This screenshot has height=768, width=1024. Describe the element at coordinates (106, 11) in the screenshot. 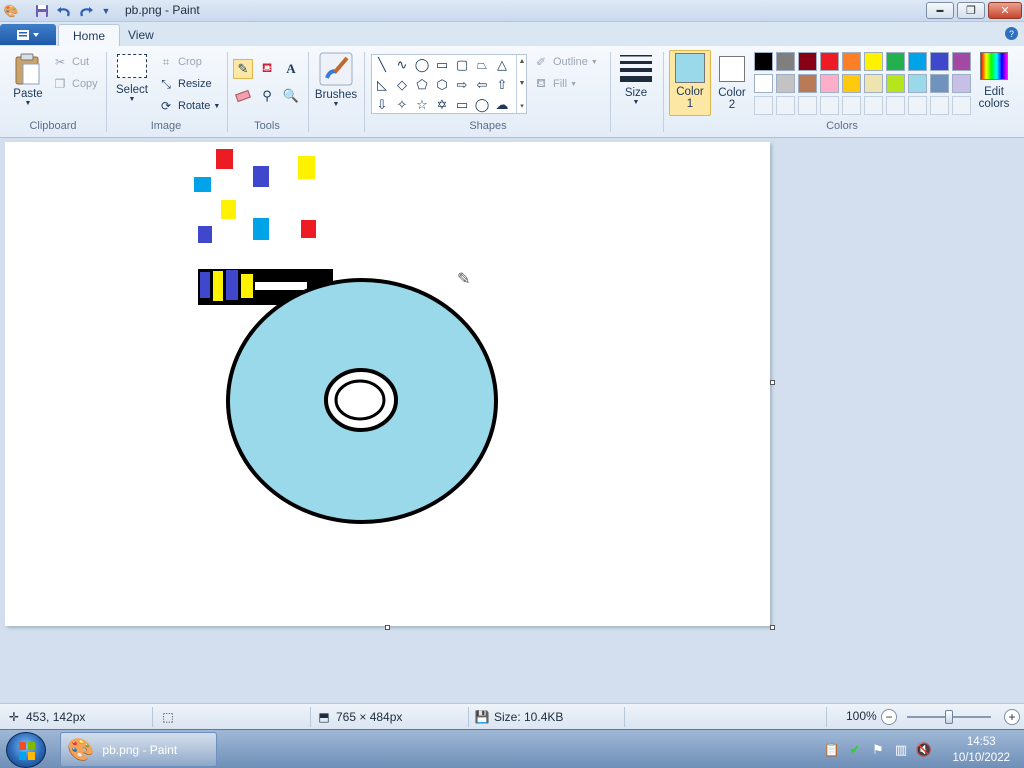

I see `customize-quick-access-icon: ▼` at that location.